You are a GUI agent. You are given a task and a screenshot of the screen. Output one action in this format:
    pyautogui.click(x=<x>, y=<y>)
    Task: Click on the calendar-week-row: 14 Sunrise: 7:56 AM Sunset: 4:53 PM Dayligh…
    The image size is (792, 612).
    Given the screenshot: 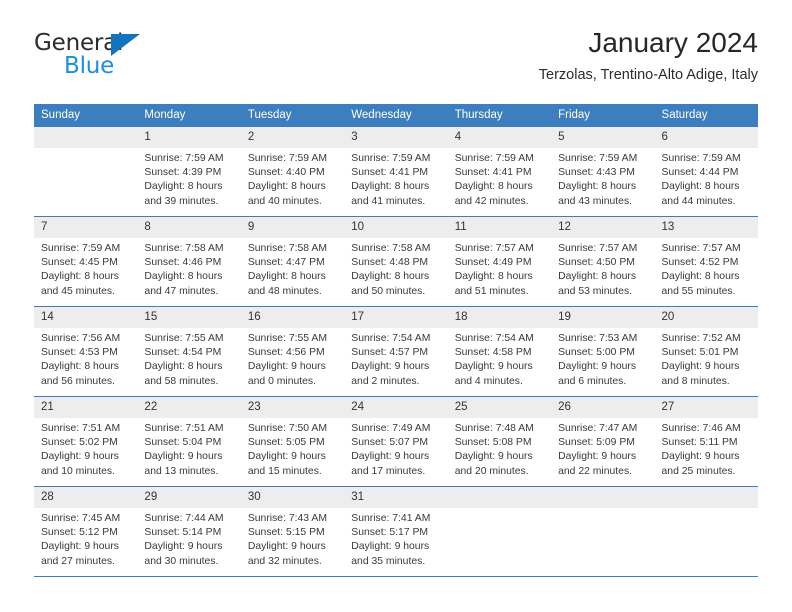 What is the action you would take?
    pyautogui.click(x=396, y=351)
    